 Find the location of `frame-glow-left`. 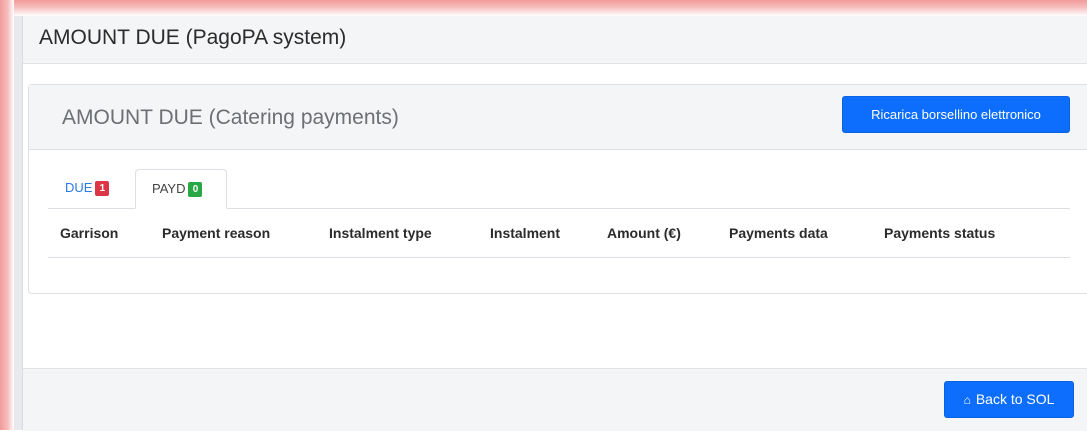

frame-glow-left is located at coordinates (7, 215).